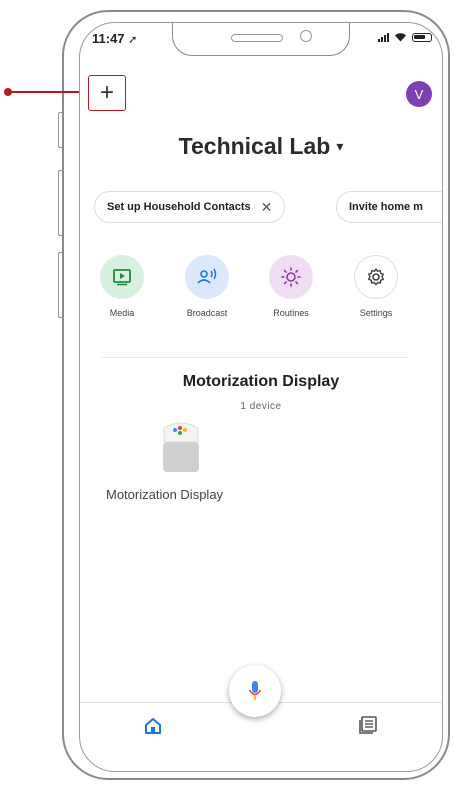 The width and height of the screenshot is (454, 788). What do you see at coordinates (267, 207) in the screenshot?
I see `close-icon: ✕` at bounding box center [267, 207].